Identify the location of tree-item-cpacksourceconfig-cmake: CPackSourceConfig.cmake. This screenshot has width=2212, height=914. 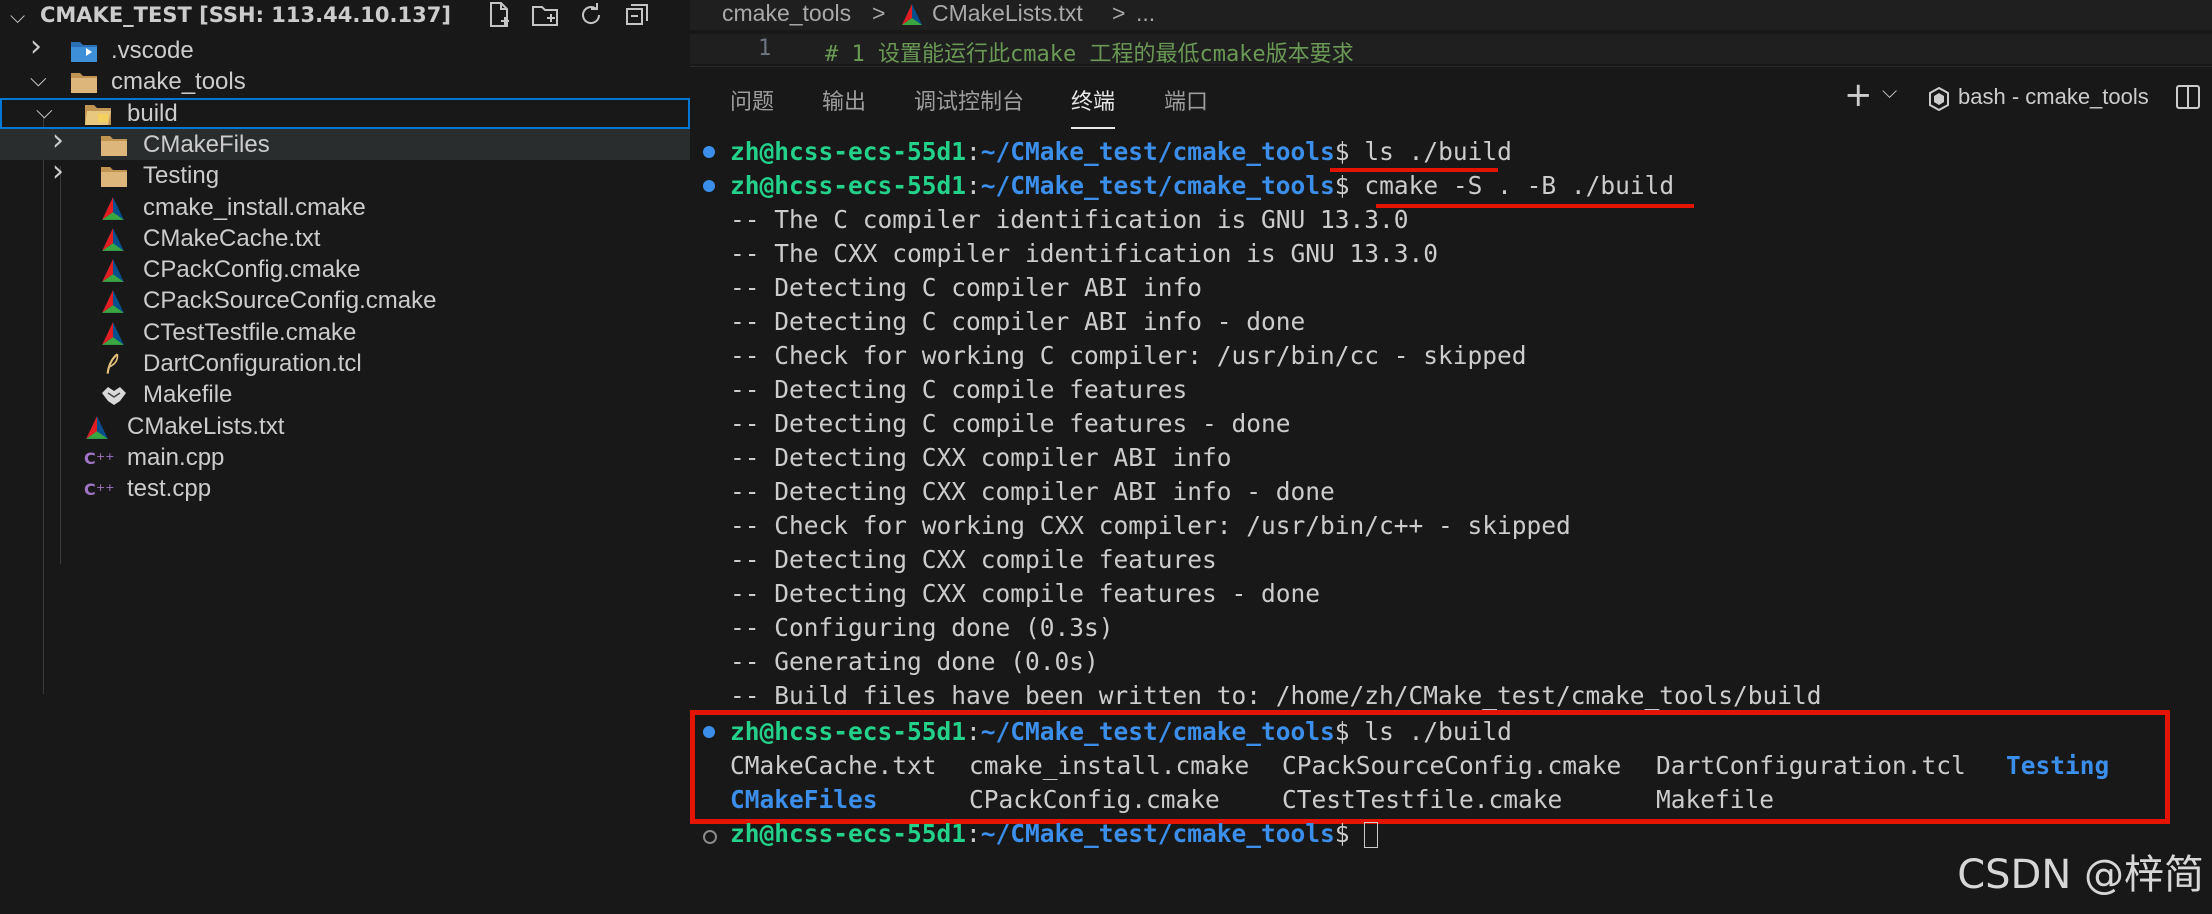
(345, 300).